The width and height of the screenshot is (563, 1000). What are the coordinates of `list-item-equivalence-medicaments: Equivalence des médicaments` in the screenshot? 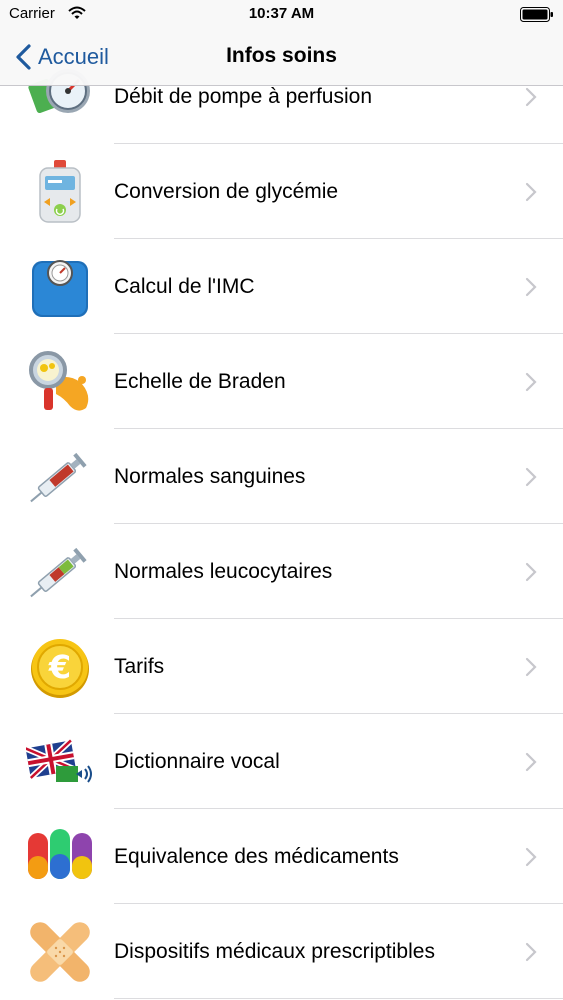 It's located at (281, 856).